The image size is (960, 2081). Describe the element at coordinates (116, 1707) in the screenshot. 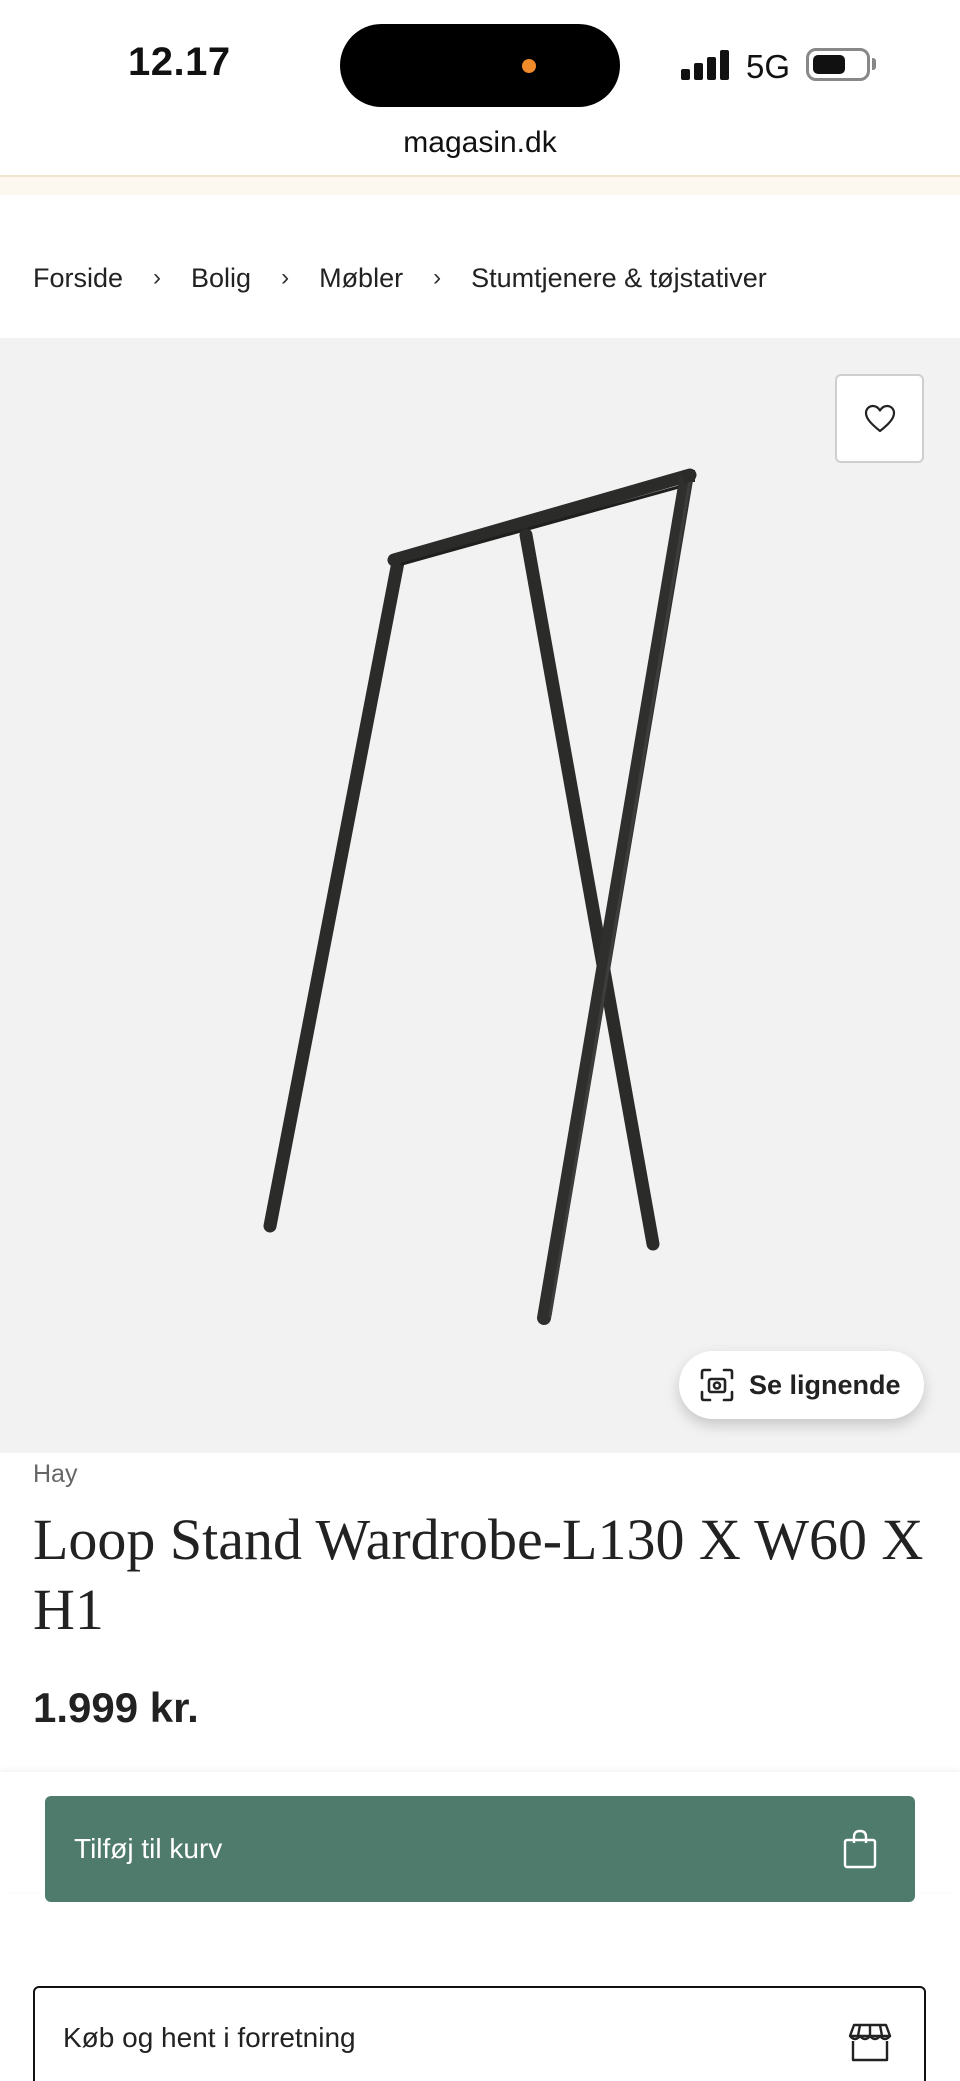

I see `product-price: 1.999 kr.` at that location.